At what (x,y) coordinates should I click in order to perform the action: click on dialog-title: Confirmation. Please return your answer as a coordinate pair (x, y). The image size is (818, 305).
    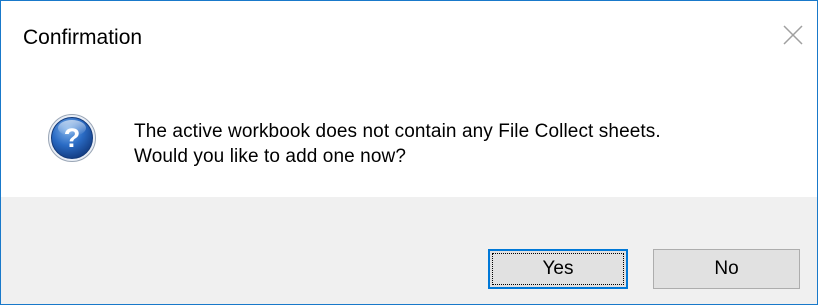
    Looking at the image, I should click on (83, 37).